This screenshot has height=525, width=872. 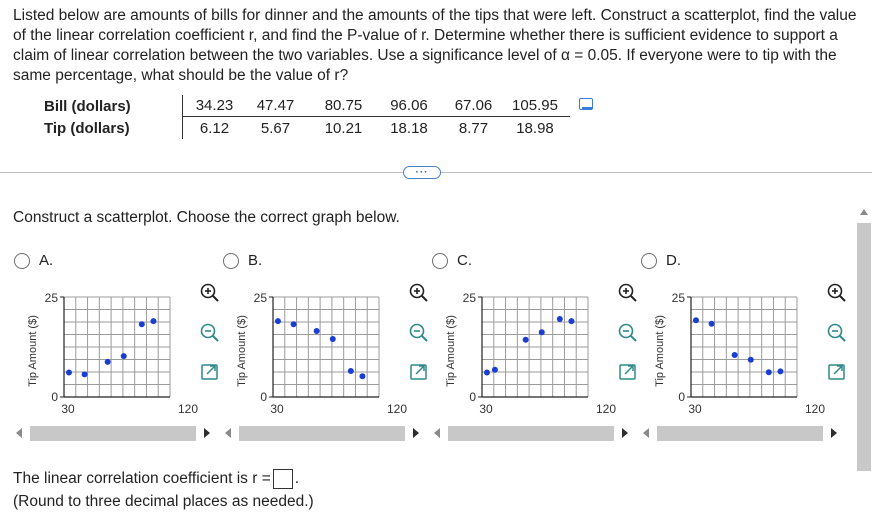 What do you see at coordinates (343, 105) in the screenshot?
I see `bill-value: 80.75` at bounding box center [343, 105].